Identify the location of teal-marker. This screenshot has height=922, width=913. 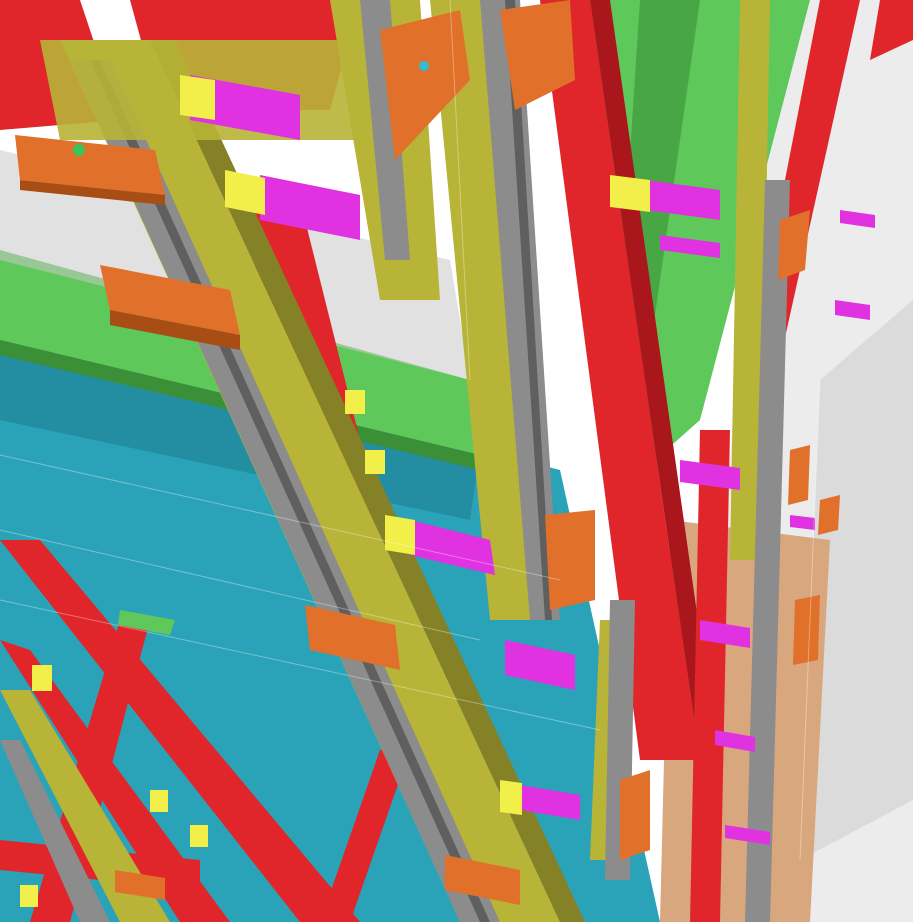
(424, 66).